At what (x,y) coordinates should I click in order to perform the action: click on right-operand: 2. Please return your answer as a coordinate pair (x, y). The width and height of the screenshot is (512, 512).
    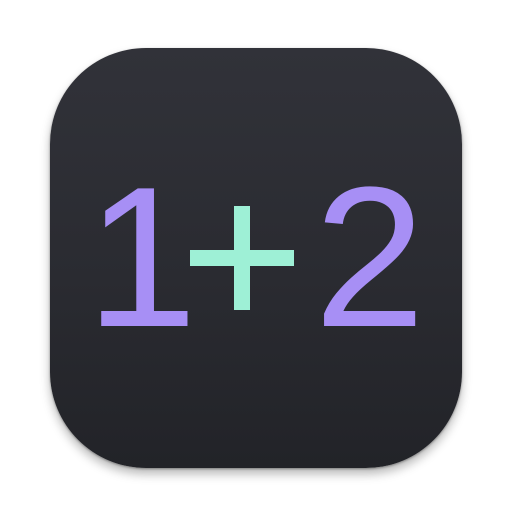
    Looking at the image, I should click on (370, 257).